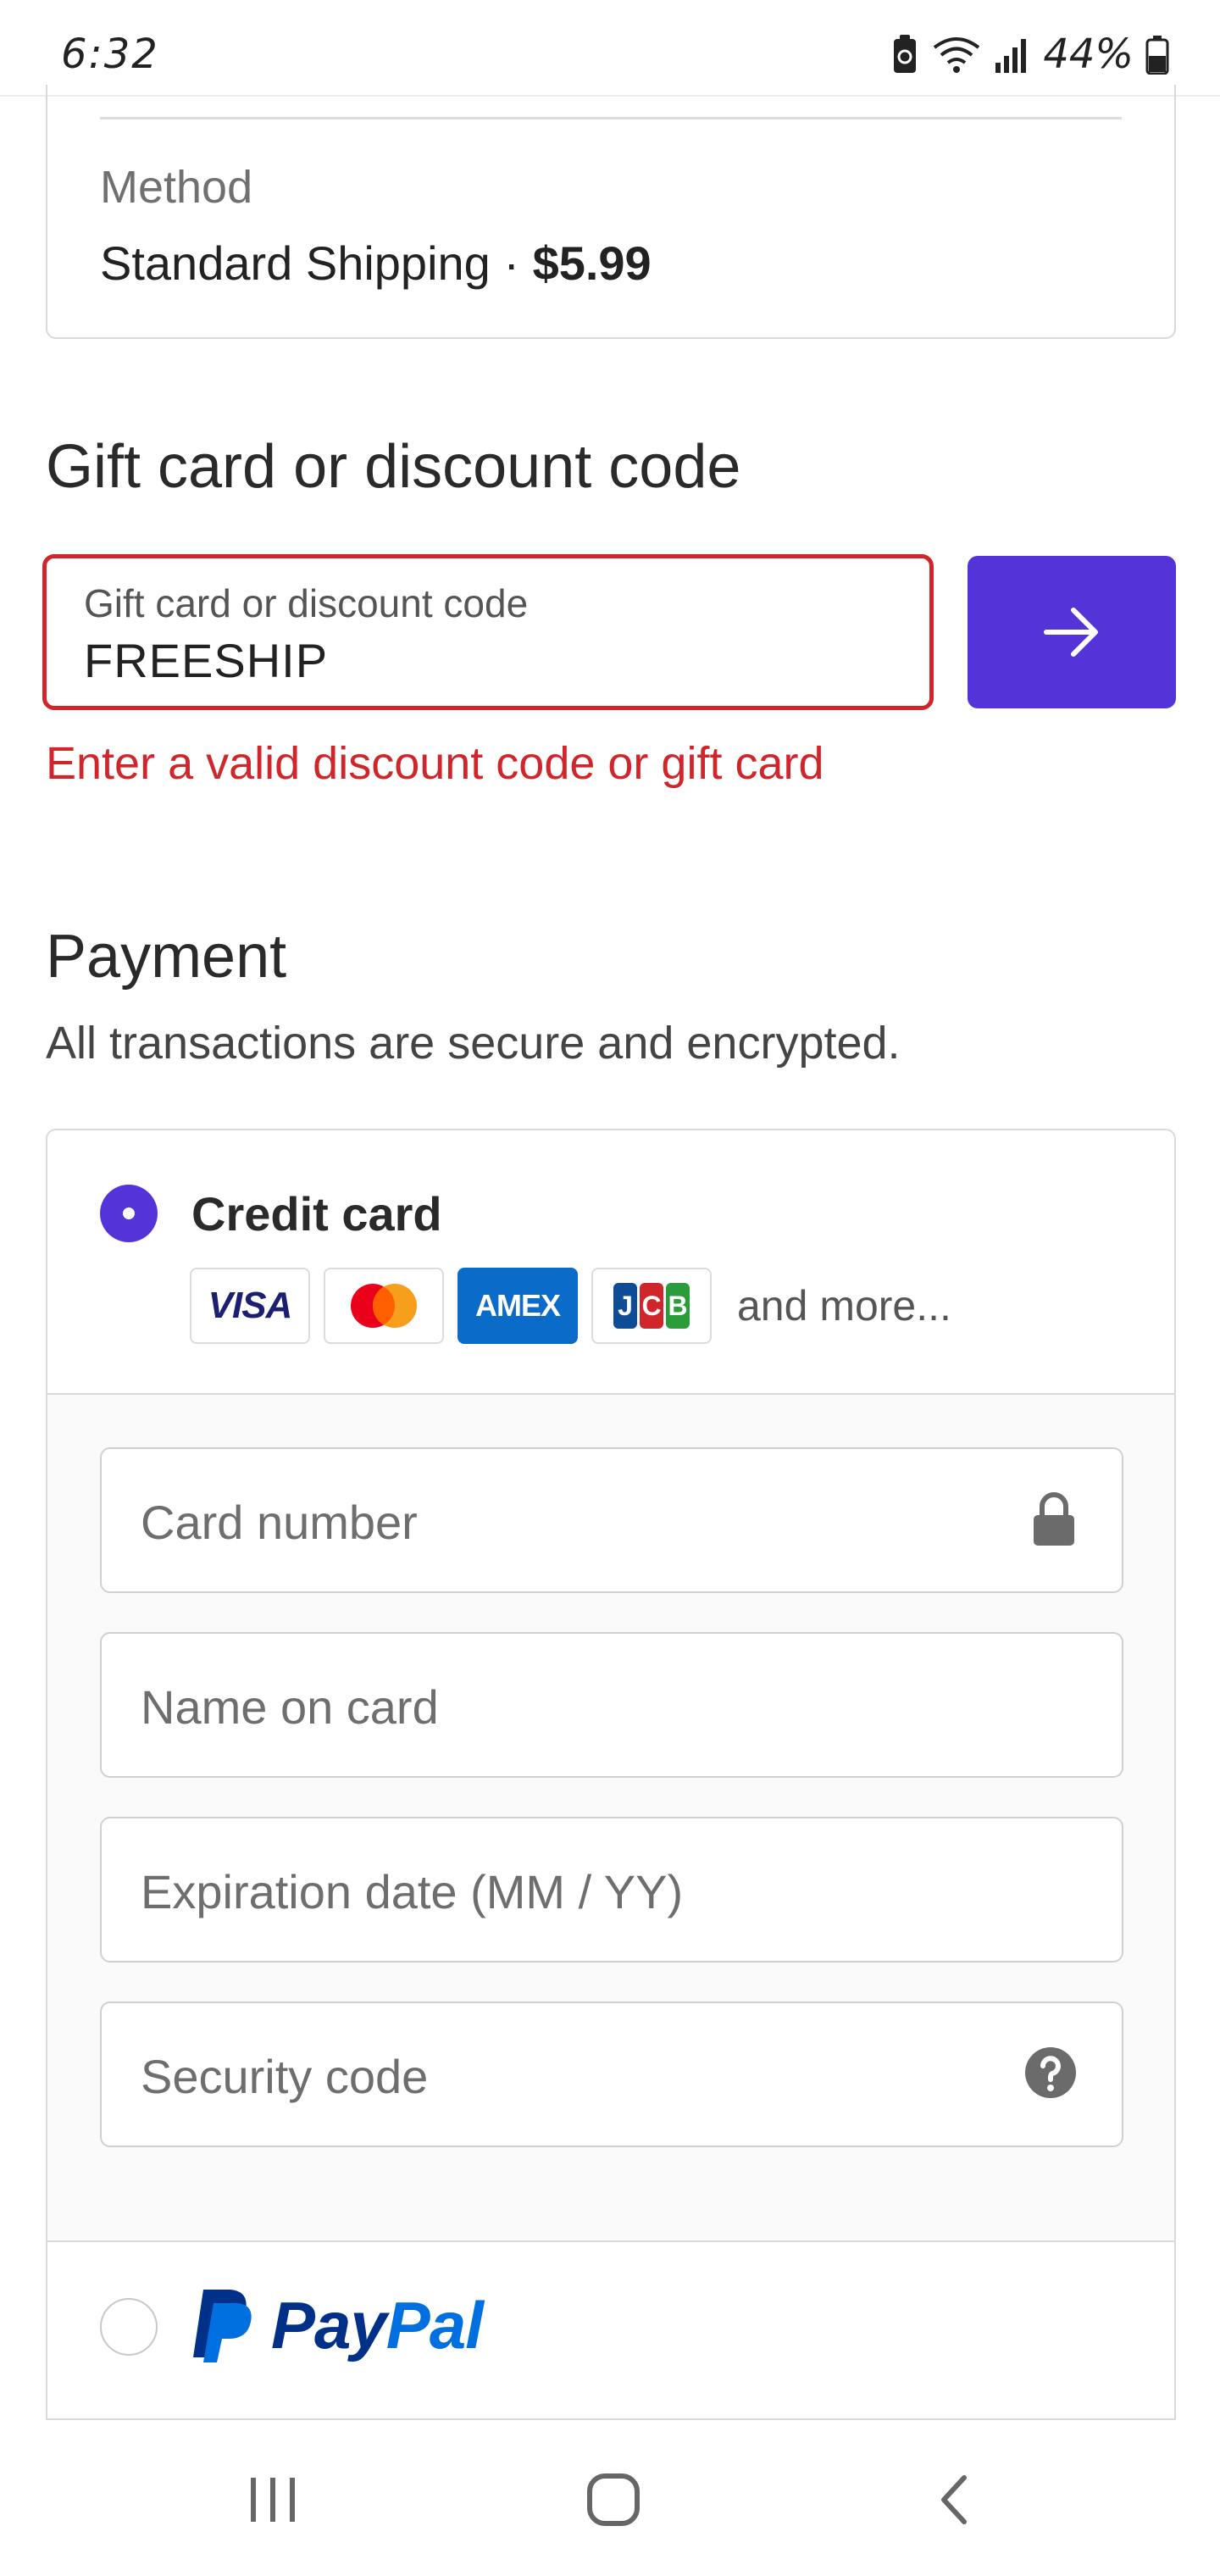  I want to click on paypal-p-icon, so click(222, 2326).